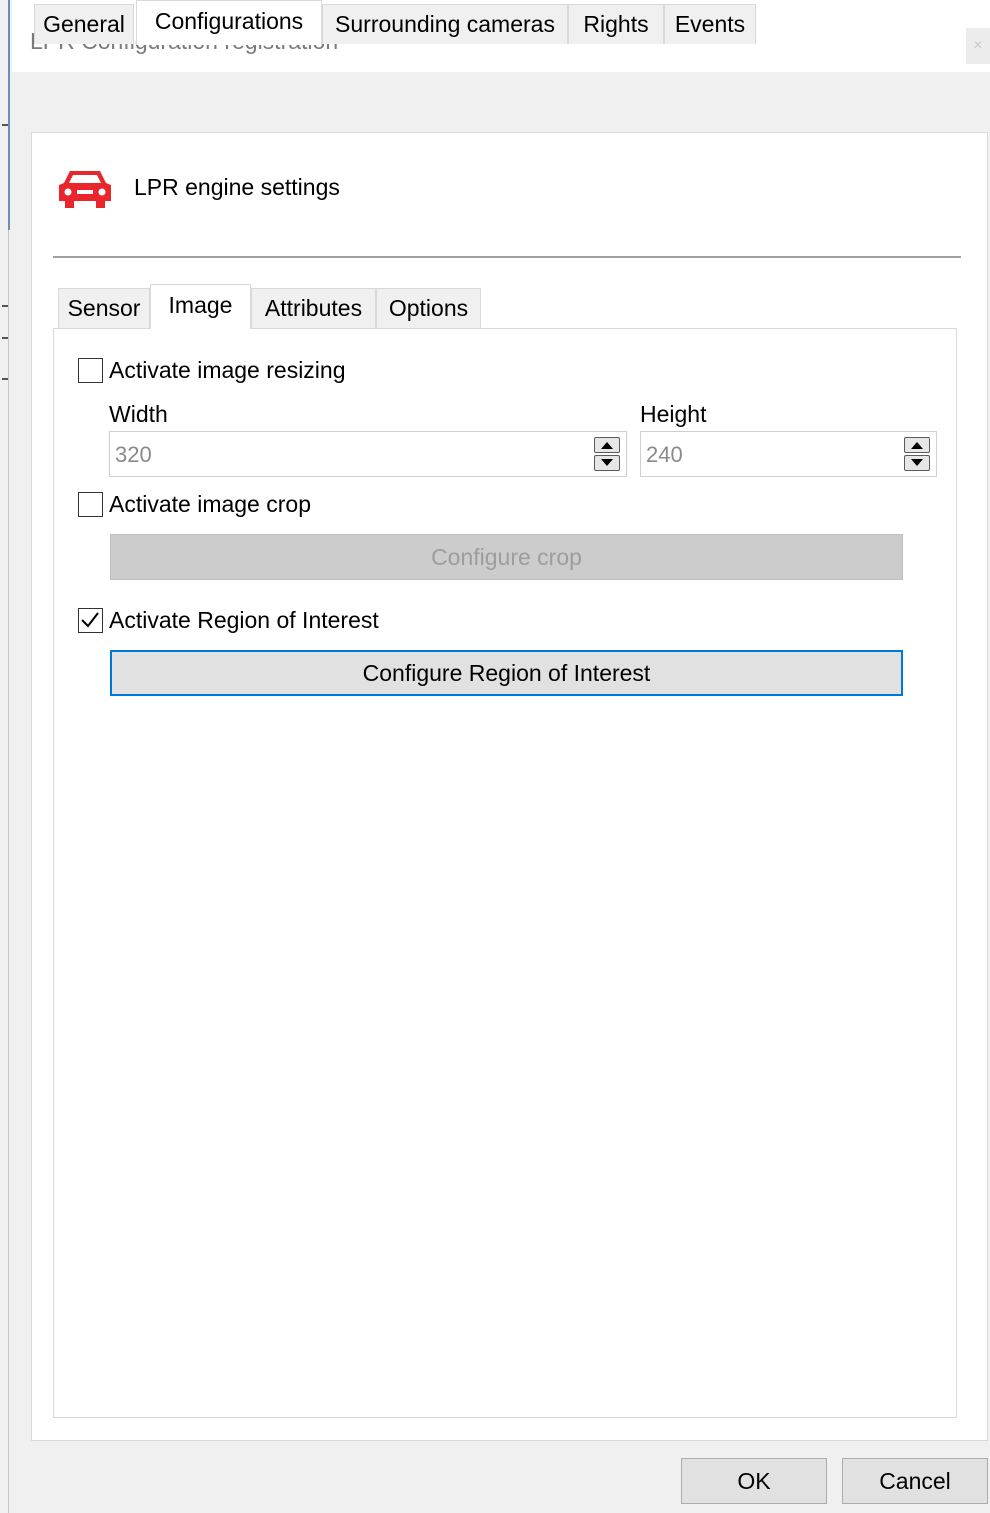 Image resolution: width=990 pixels, height=1513 pixels. I want to click on resize-checkbox-label: Activate image resizing, so click(227, 370).